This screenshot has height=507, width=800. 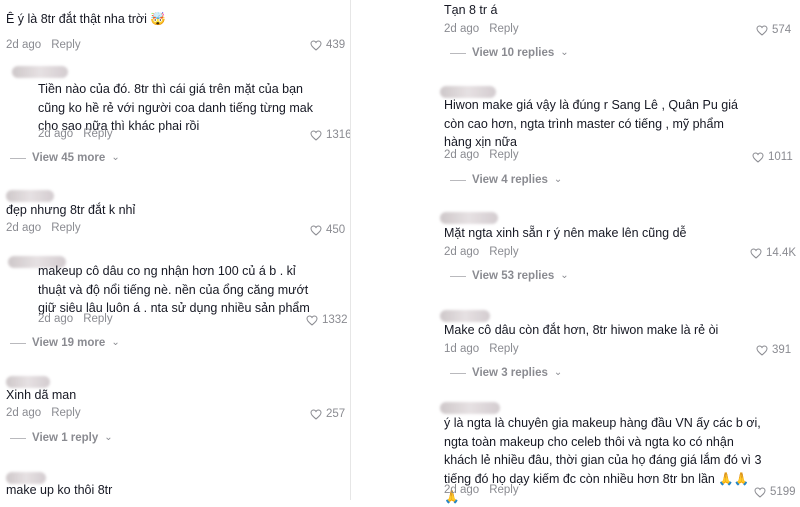 What do you see at coordinates (481, 349) in the screenshot?
I see `comment-meta: 1d ago Reply` at bounding box center [481, 349].